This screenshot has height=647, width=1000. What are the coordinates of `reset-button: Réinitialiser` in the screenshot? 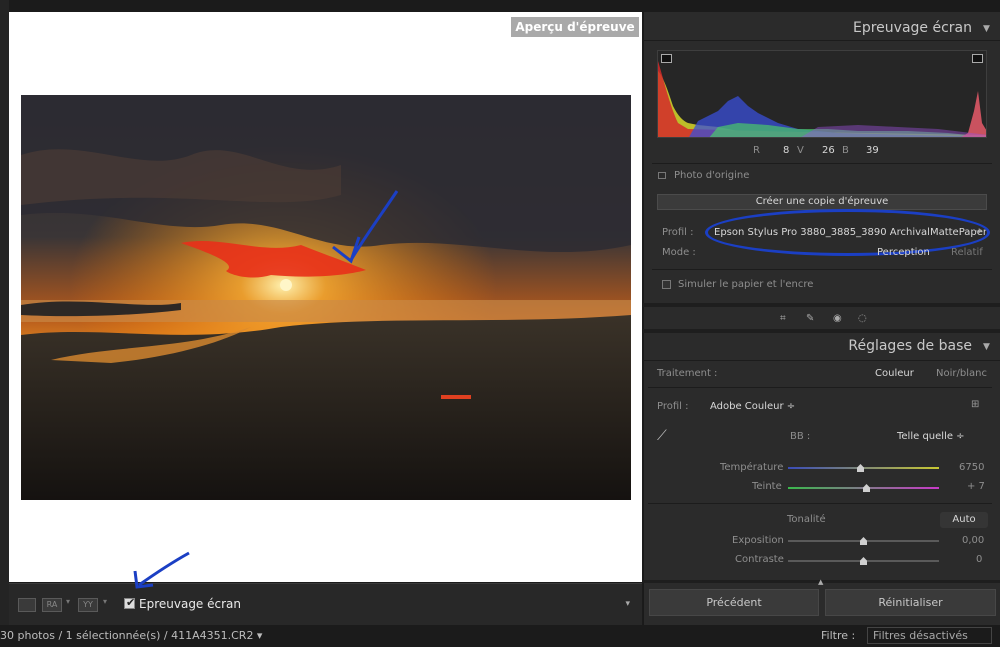 It's located at (910, 602).